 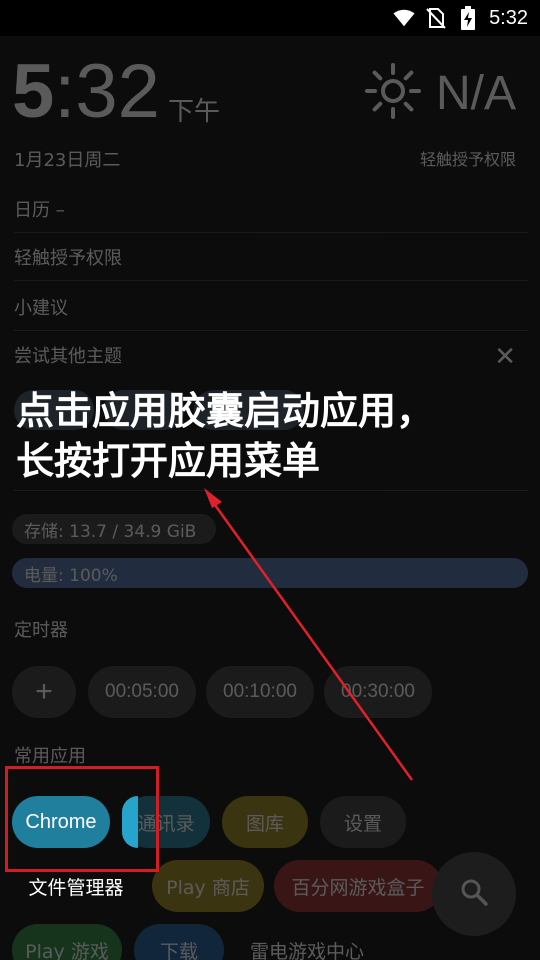 What do you see at coordinates (468, 18) in the screenshot?
I see `battery-charging-icon` at bounding box center [468, 18].